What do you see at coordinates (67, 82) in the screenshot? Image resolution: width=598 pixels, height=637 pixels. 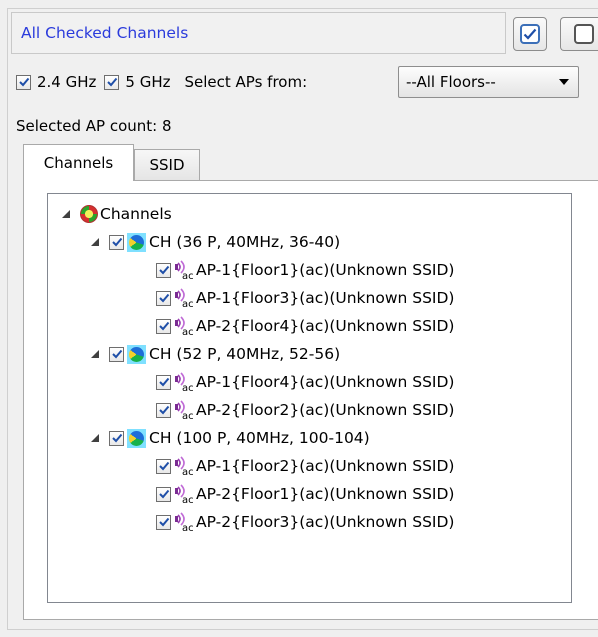 I see `band-24-label: 2.4 GHz` at bounding box center [67, 82].